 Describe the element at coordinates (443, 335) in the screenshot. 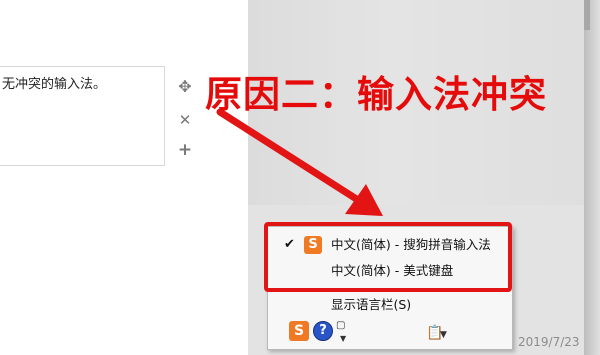

I see `flag-icon: ▼` at that location.